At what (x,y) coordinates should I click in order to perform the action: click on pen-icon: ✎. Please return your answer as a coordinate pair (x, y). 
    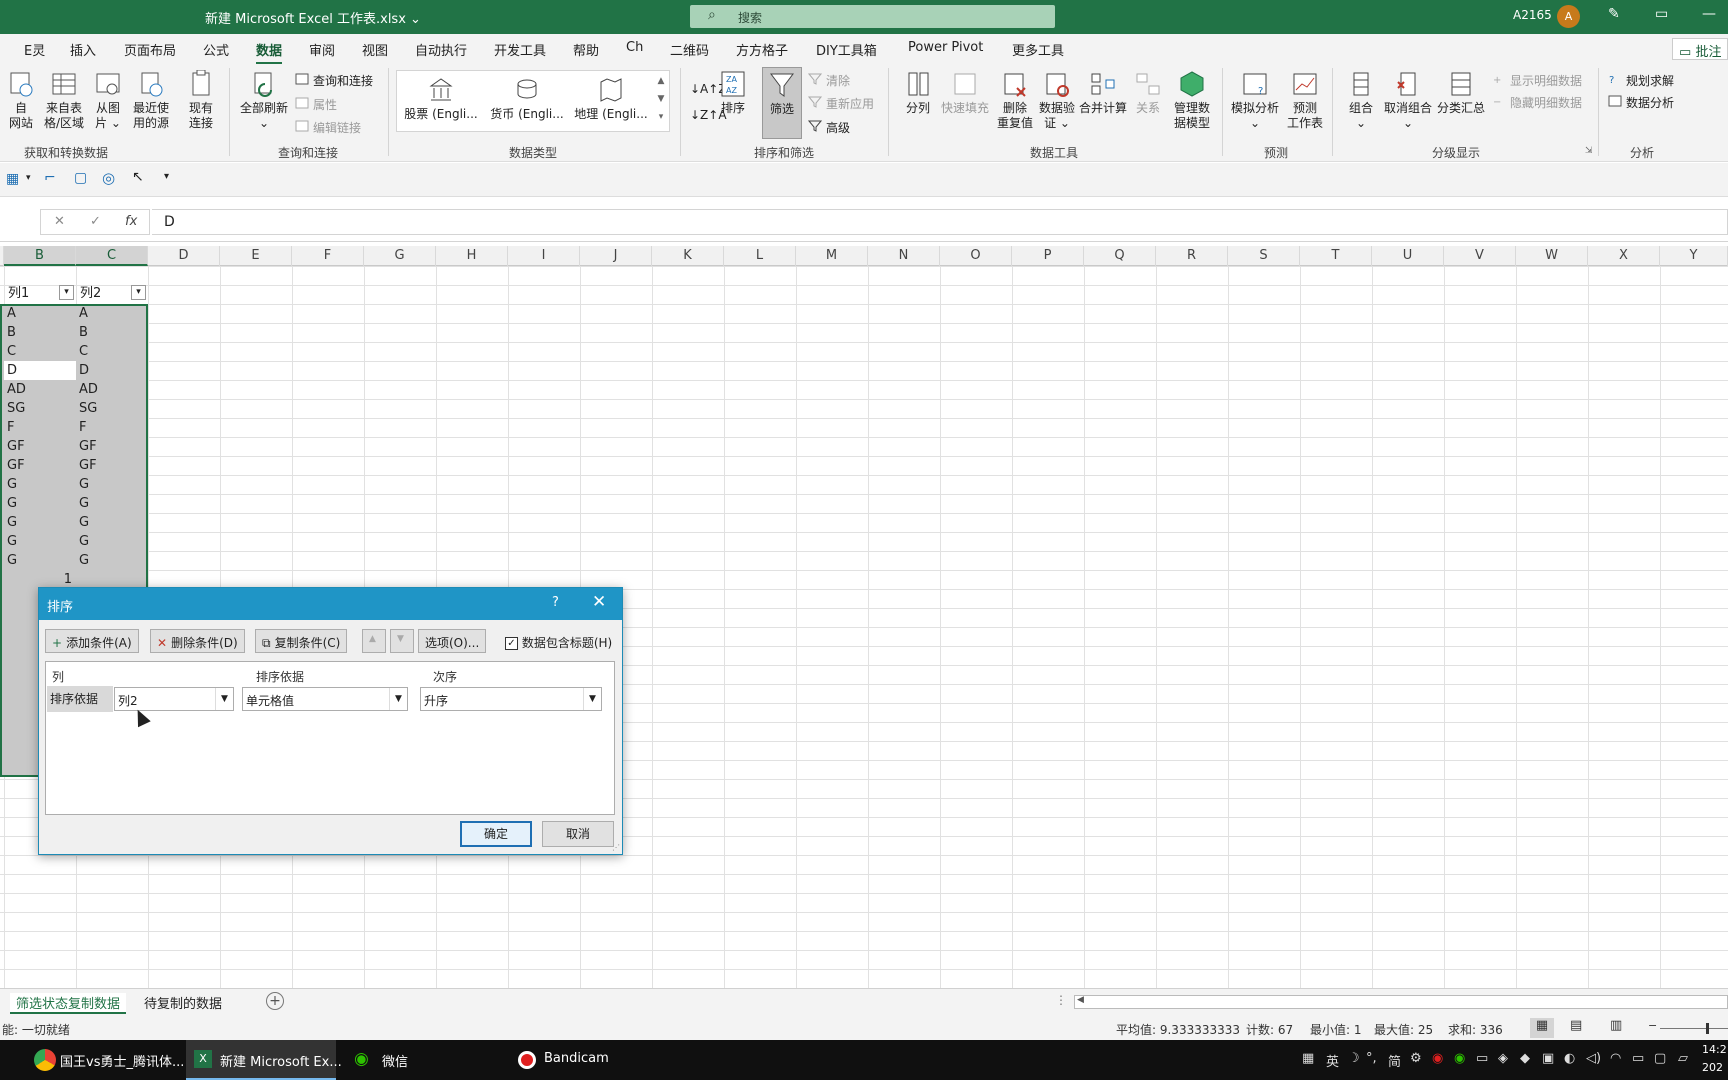
    Looking at the image, I should click on (1614, 14).